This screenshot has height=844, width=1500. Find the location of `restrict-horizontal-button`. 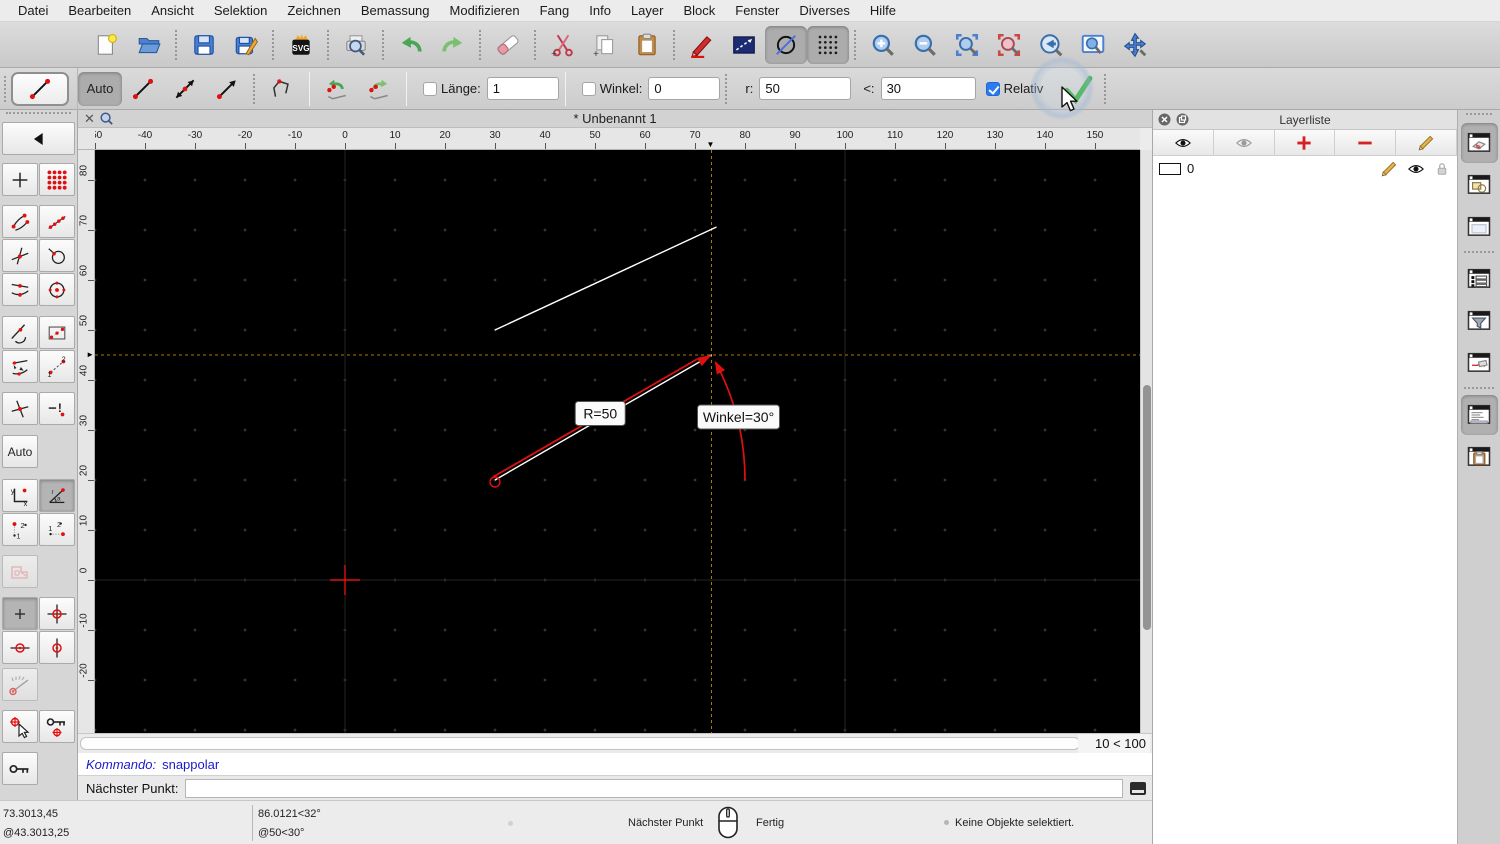

restrict-horizontal-button is located at coordinates (20, 647).